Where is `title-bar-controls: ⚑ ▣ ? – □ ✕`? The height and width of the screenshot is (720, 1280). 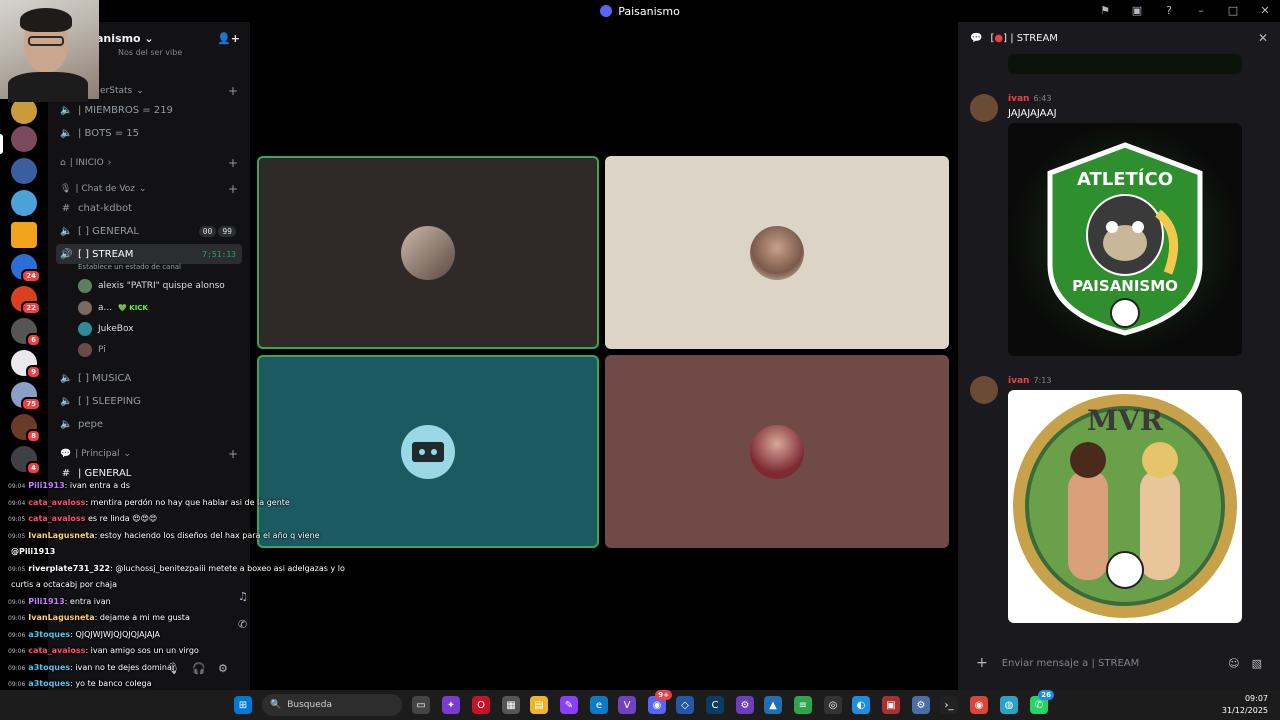 title-bar-controls: ⚑ ▣ ? – □ ✕ is located at coordinates (1185, 10).